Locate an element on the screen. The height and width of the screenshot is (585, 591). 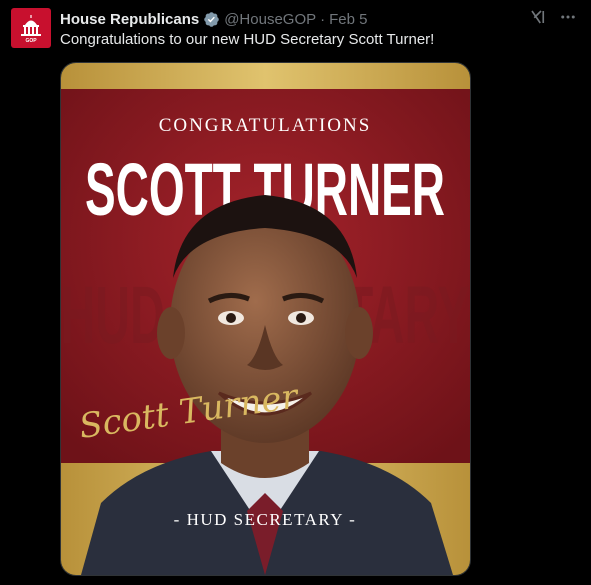
eyebrow-text: CONGRATULATIONS is located at coordinates (265, 125).